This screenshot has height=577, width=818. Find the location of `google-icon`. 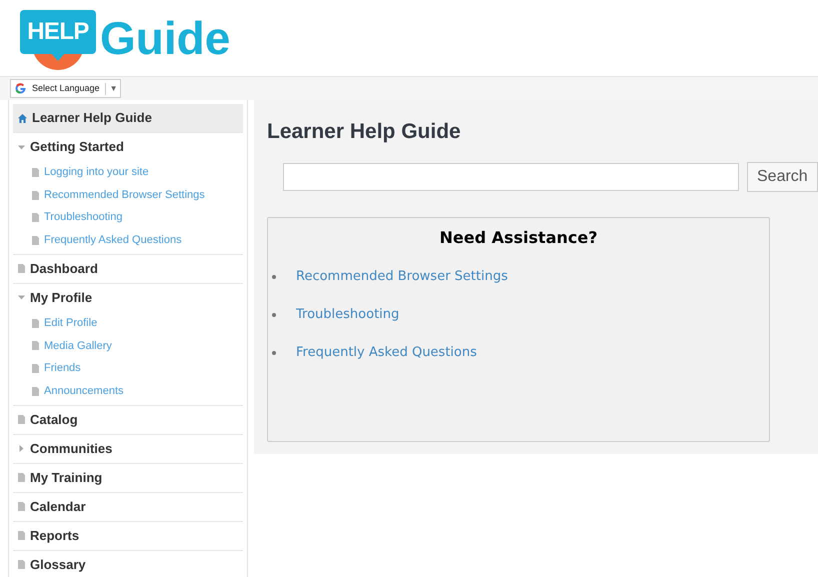

google-icon is located at coordinates (20, 88).